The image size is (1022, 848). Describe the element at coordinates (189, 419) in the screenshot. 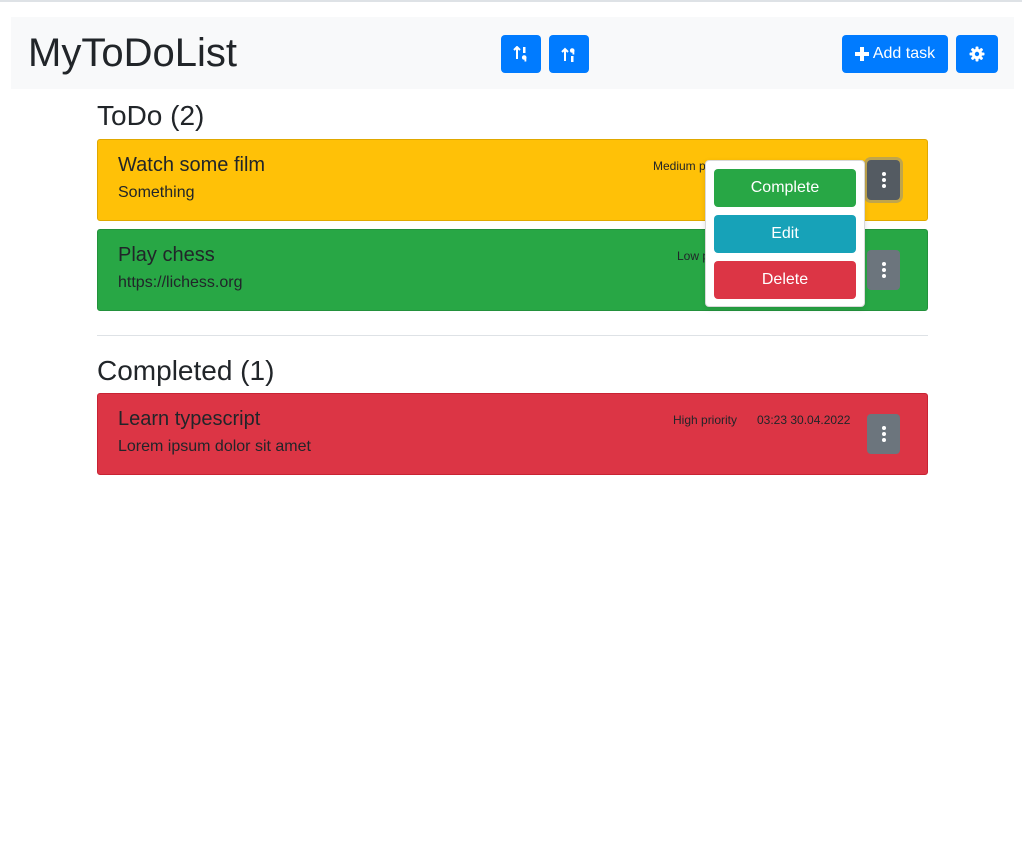

I see `task-title: Learn typescript` at that location.